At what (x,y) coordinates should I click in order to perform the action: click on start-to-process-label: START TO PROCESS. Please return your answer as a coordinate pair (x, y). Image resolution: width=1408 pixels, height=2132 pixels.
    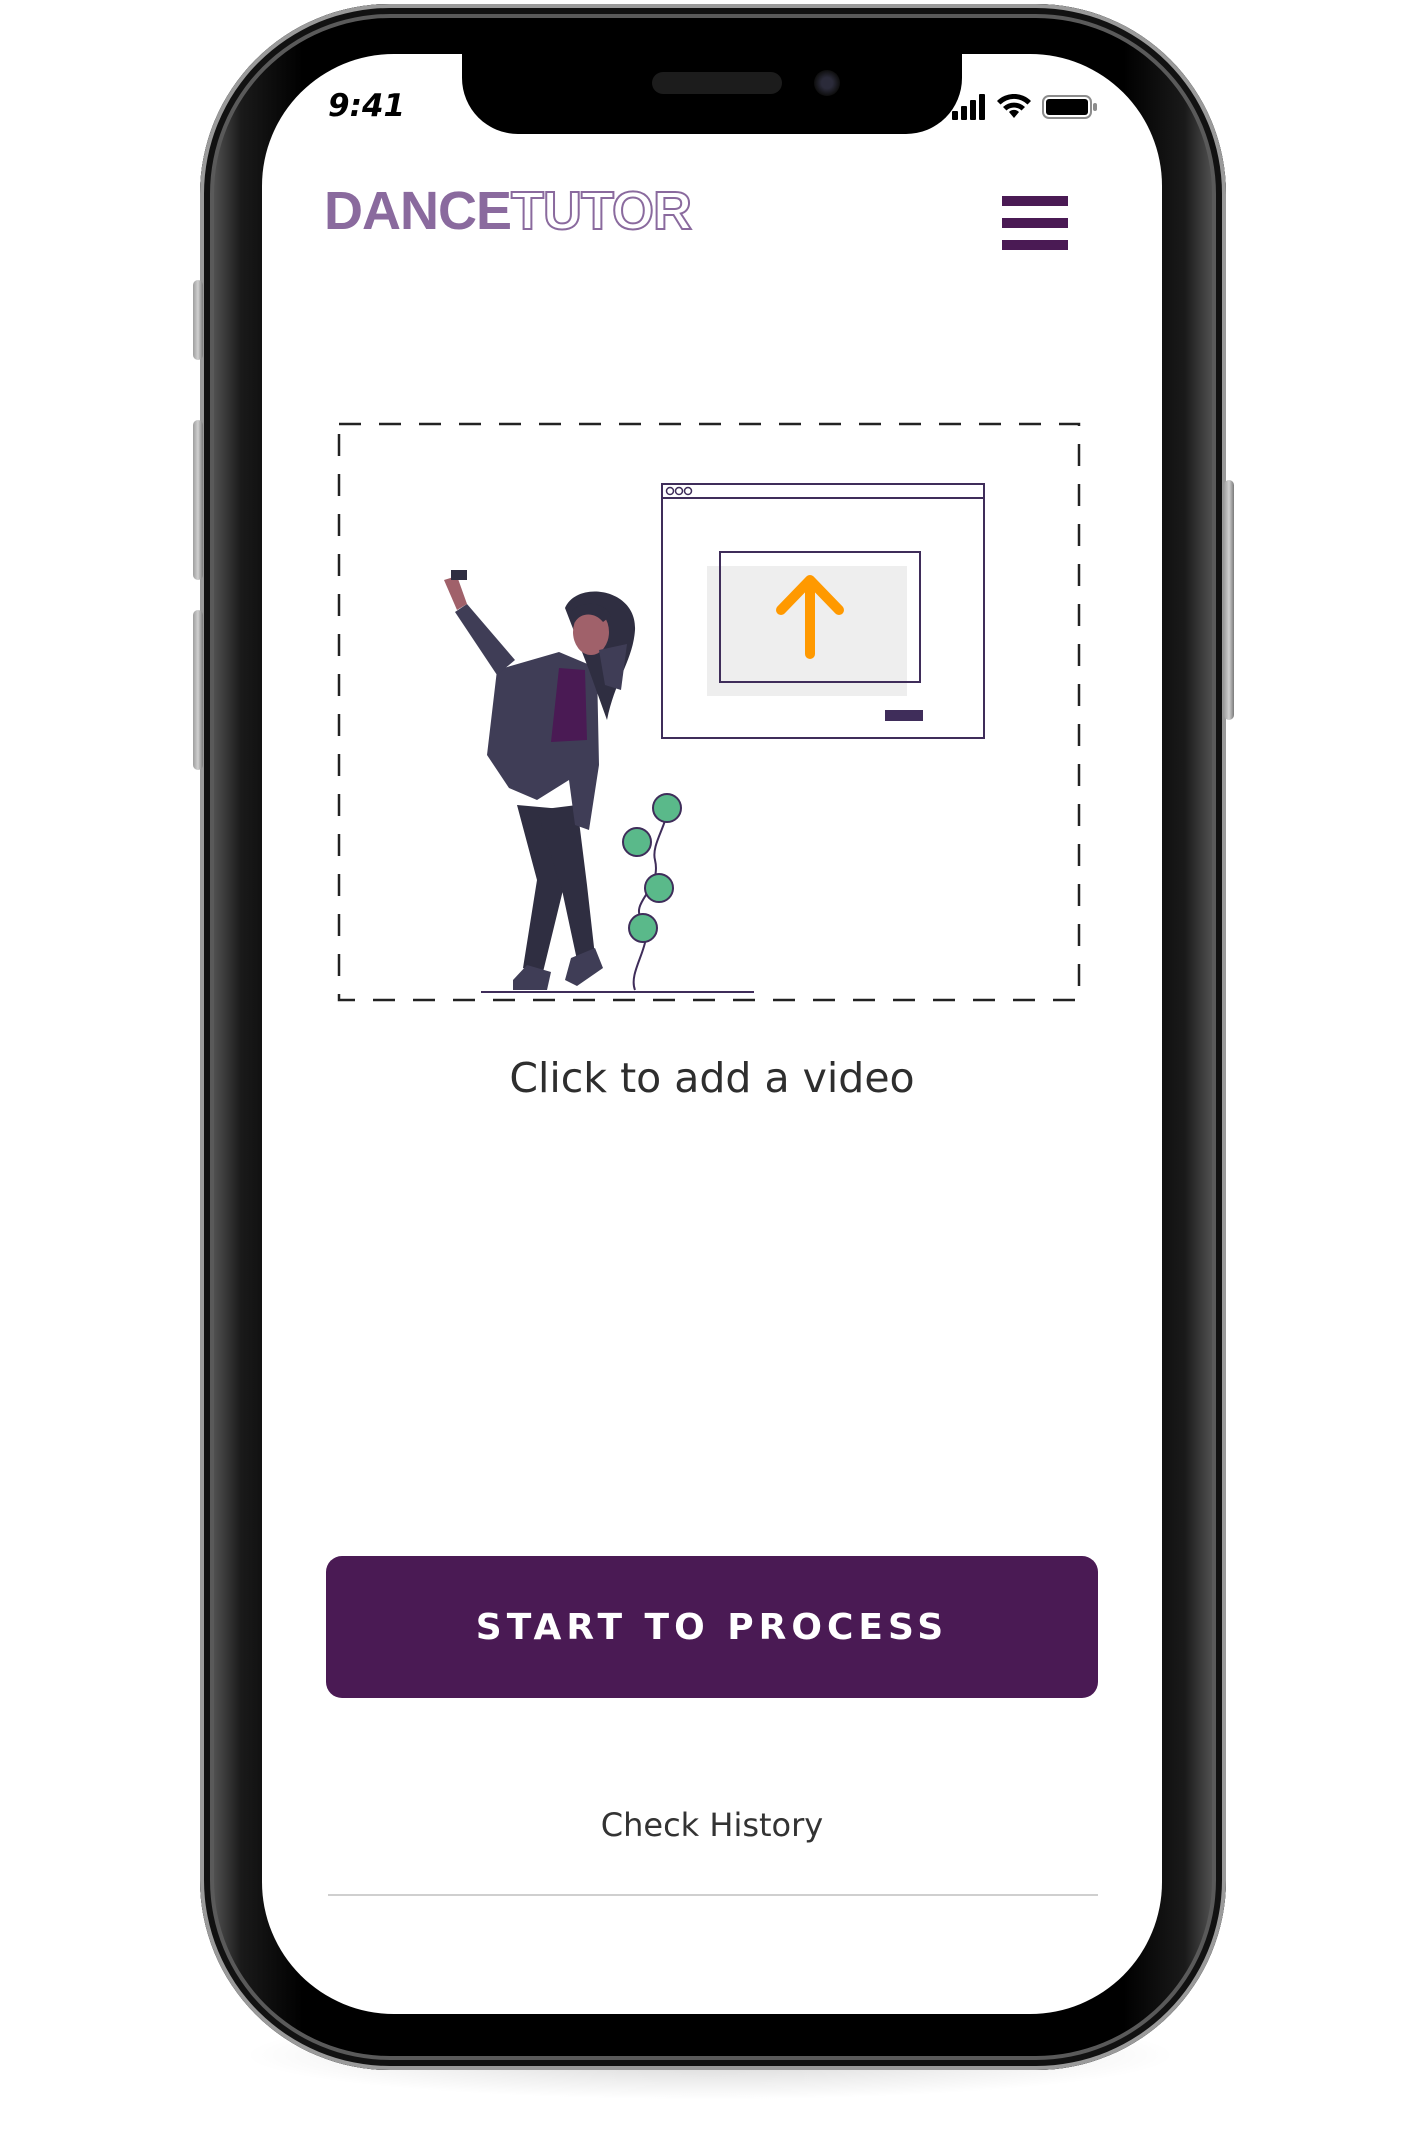
    Looking at the image, I should click on (712, 1627).